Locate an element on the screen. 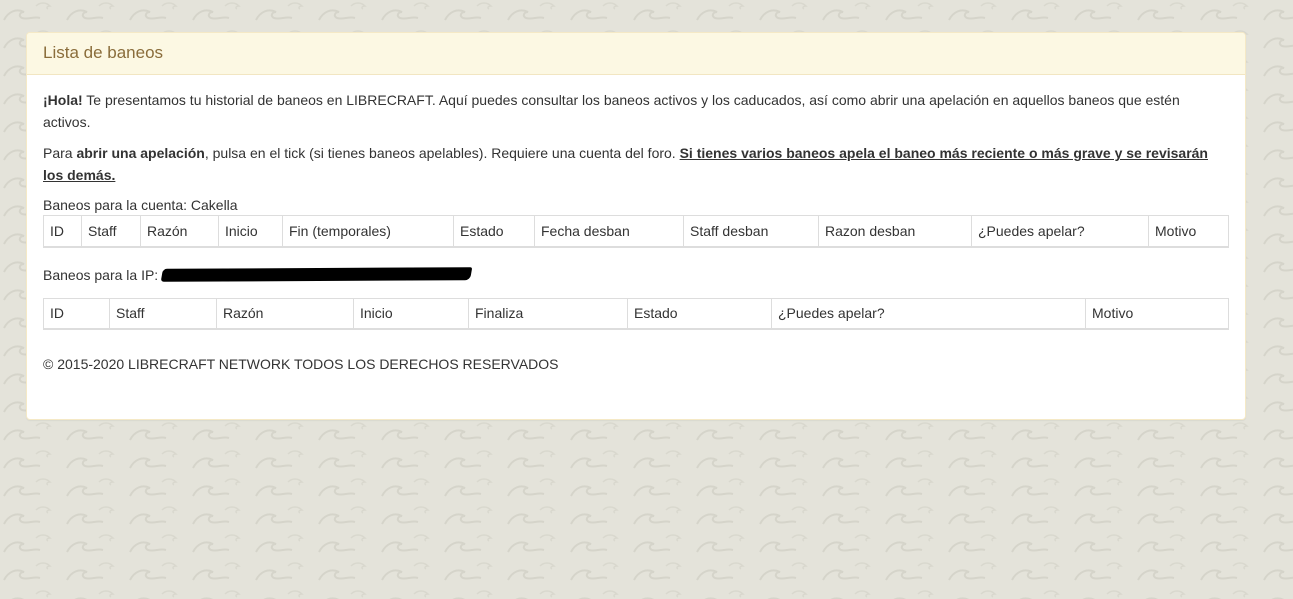  intro-greeting: ¡Hola! is located at coordinates (63, 100).